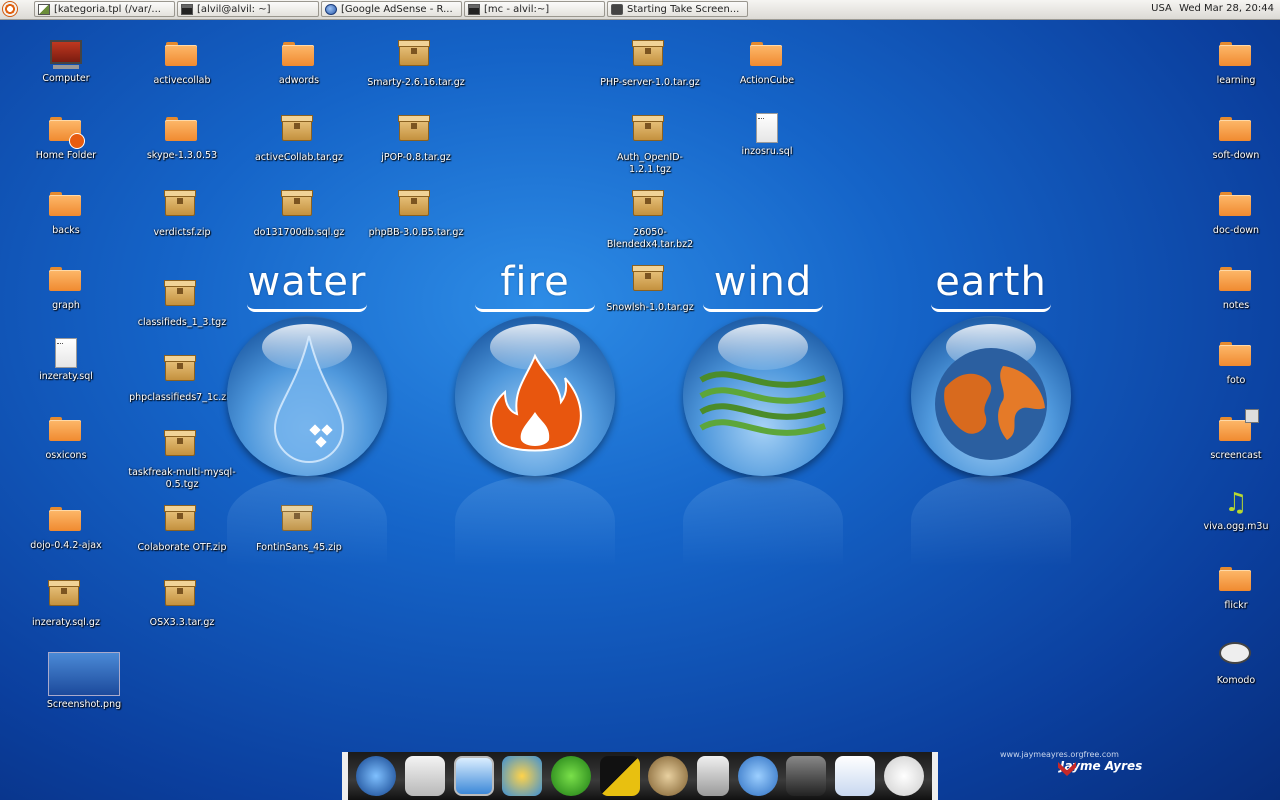  I want to click on desktop-icon-label: taskfreak-multi-mysql-0.5.tgz, so click(182, 478).